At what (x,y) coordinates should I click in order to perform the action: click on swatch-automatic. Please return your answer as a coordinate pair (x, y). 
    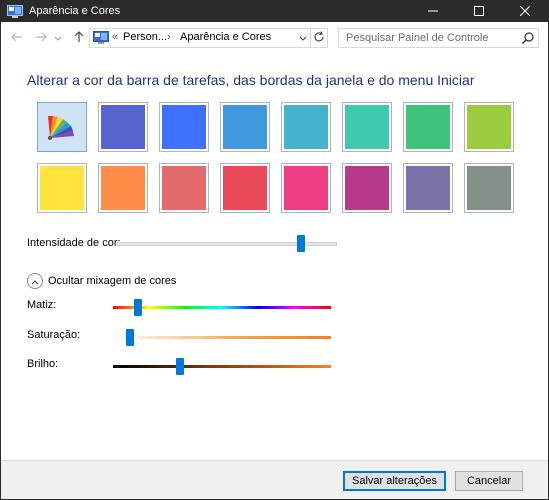
    Looking at the image, I should click on (62, 127).